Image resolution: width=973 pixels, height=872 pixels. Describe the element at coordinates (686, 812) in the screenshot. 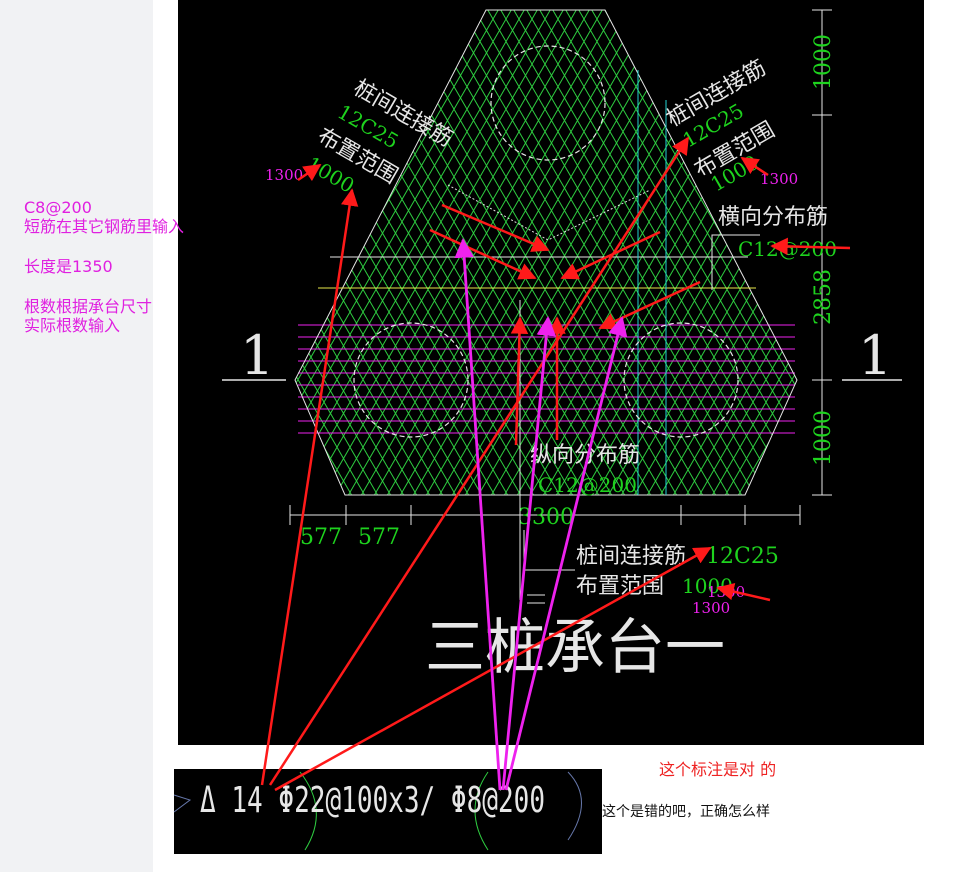

I see `comment-question: 这个是错的吧，正确怎么样` at that location.